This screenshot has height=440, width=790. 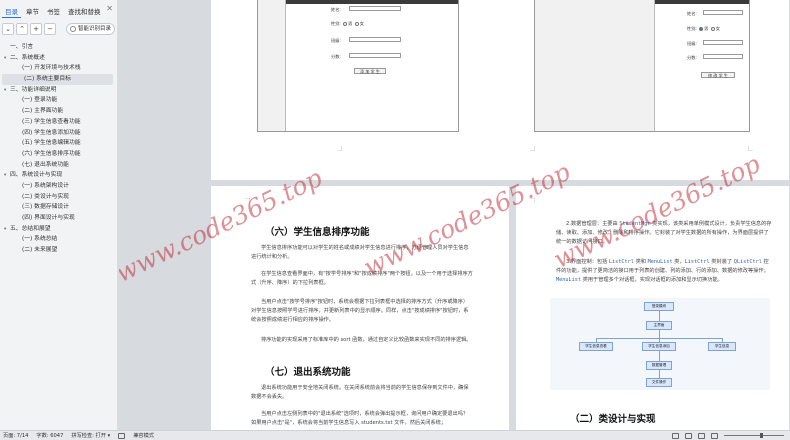 I want to click on toc-item: (一) 登录功能, so click(x=58, y=100).